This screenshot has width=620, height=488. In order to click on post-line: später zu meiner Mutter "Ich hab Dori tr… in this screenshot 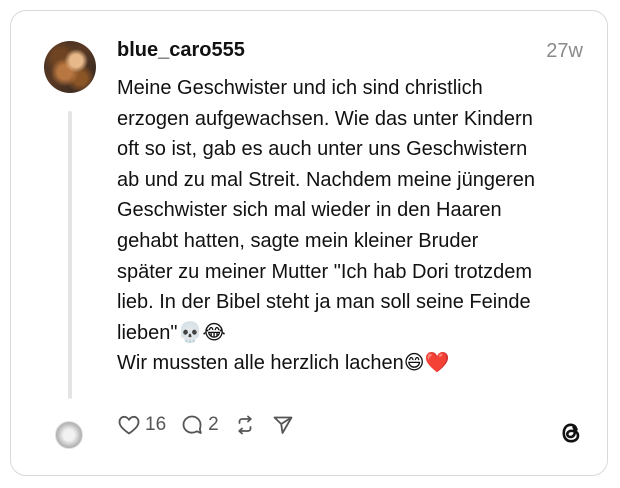, I will do `click(325, 271)`.